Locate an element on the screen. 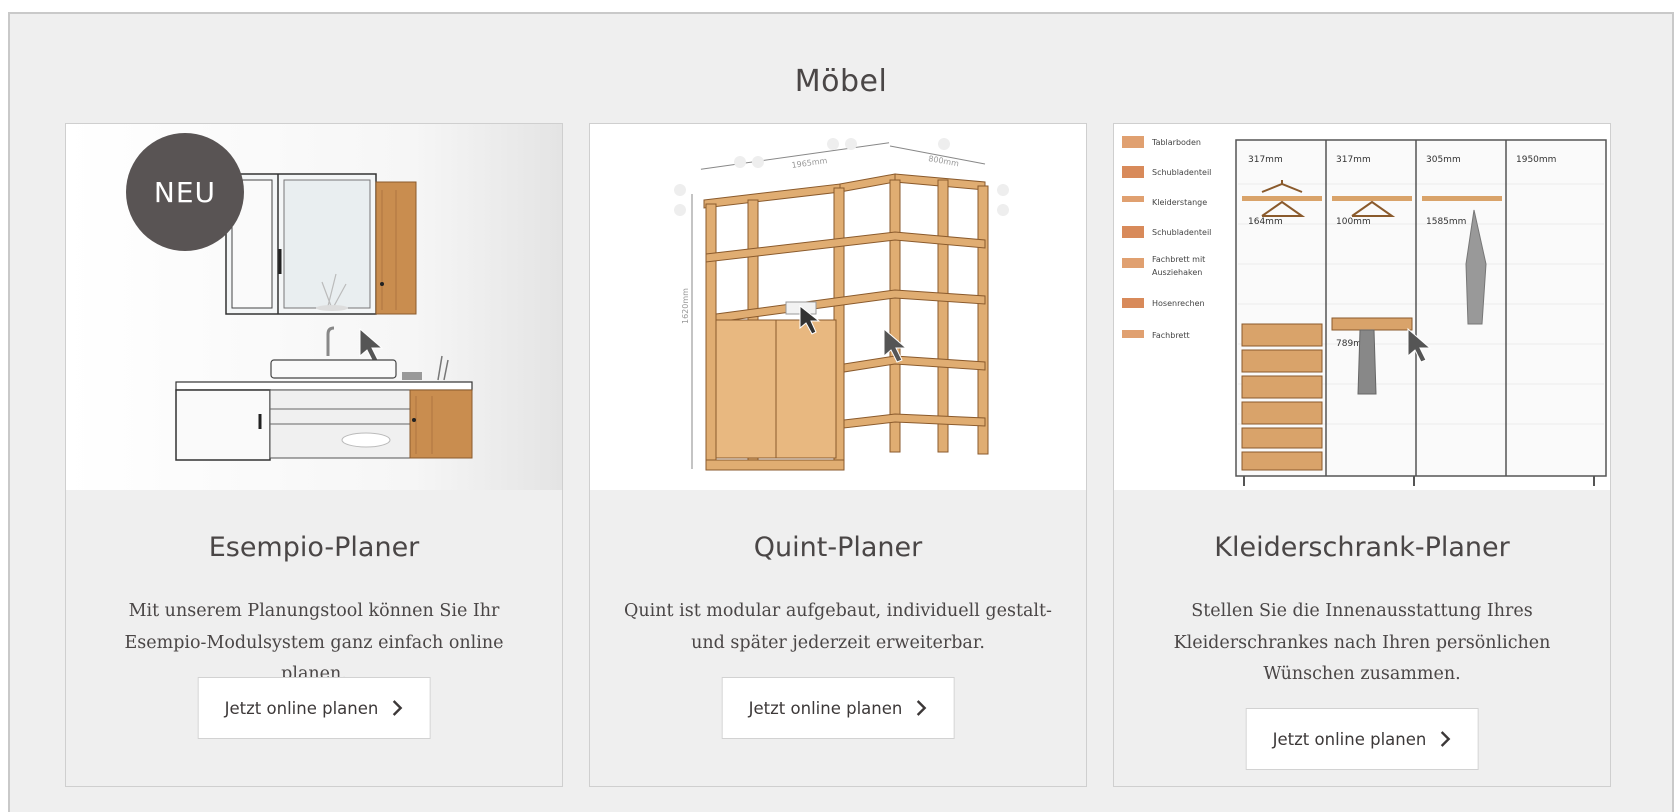 This screenshot has width=1675, height=812. legend-item: Tablarboden is located at coordinates (1176, 142).